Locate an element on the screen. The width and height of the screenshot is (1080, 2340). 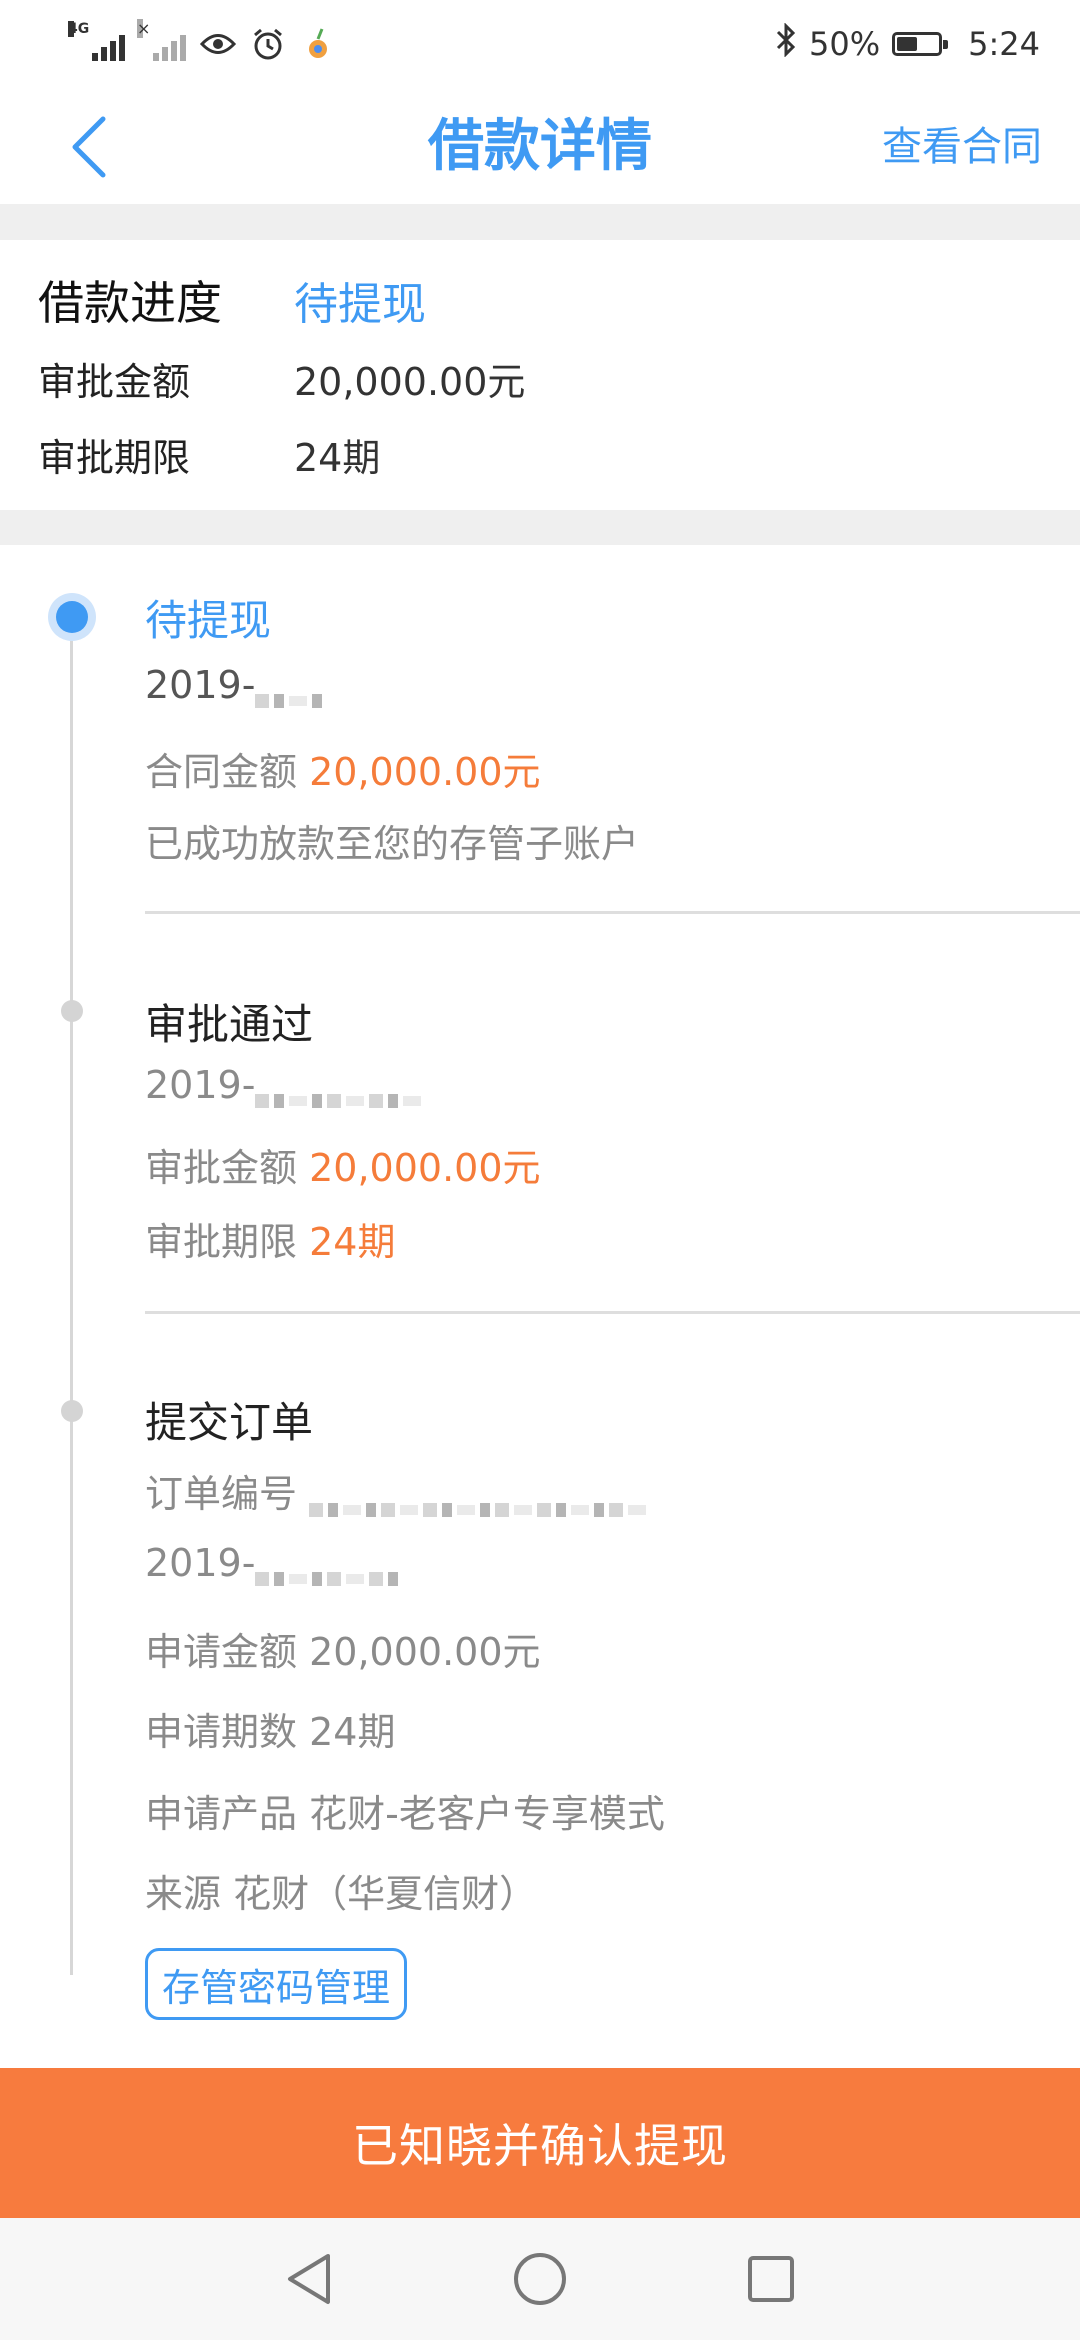
signal-icon: 4G is located at coordinates (96, 41).